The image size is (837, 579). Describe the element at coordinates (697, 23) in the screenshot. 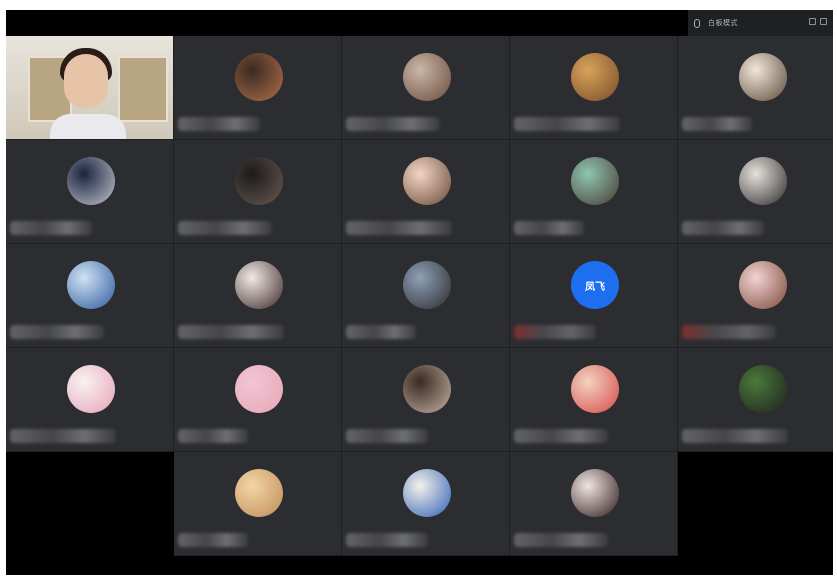

I see `mic-icon` at that location.